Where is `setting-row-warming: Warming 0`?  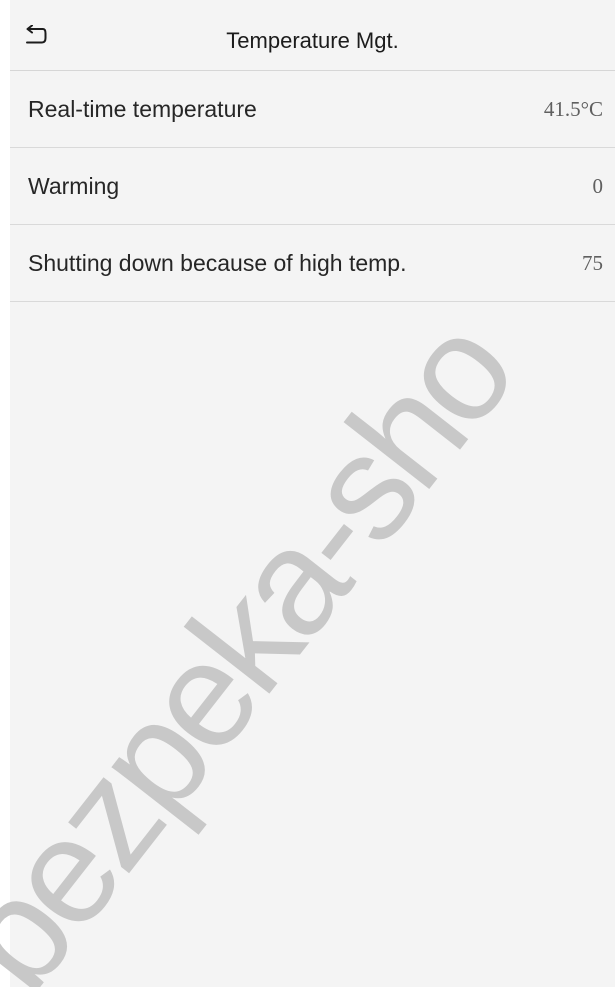
setting-row-warming: Warming 0 is located at coordinates (312, 186).